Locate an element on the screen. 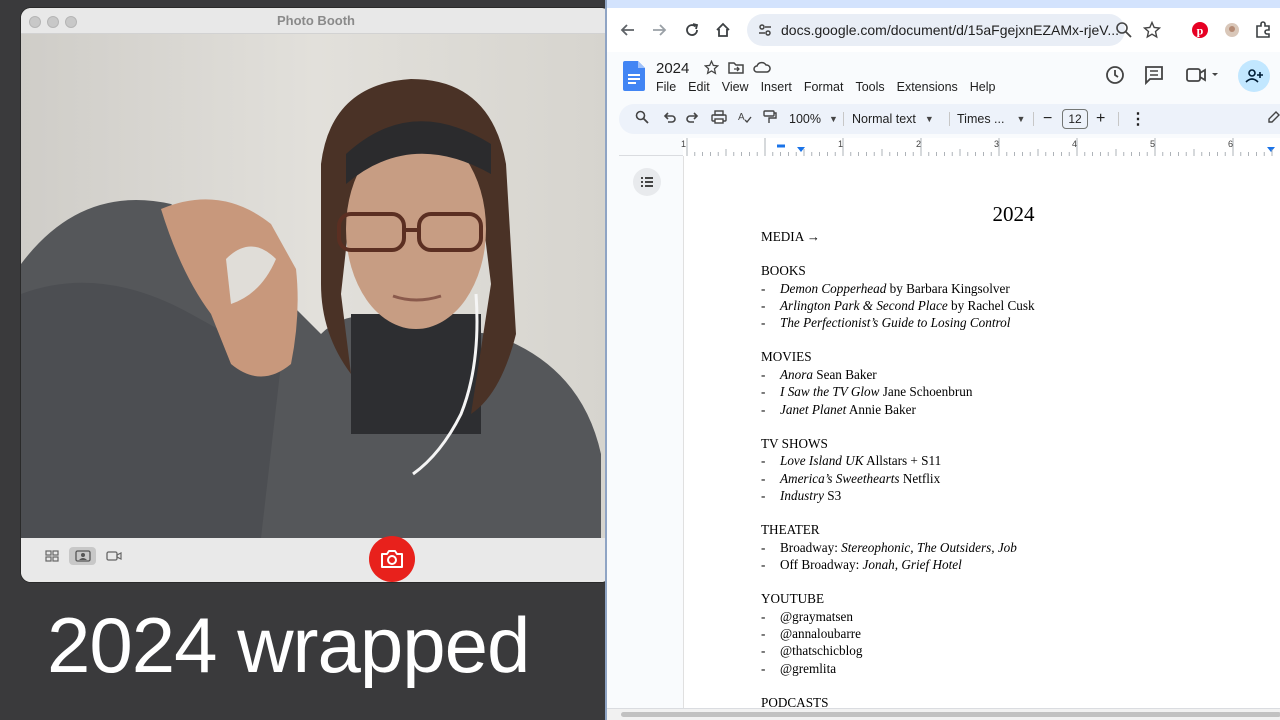 The width and height of the screenshot is (1280, 720). menu-help: Help is located at coordinates (983, 87).